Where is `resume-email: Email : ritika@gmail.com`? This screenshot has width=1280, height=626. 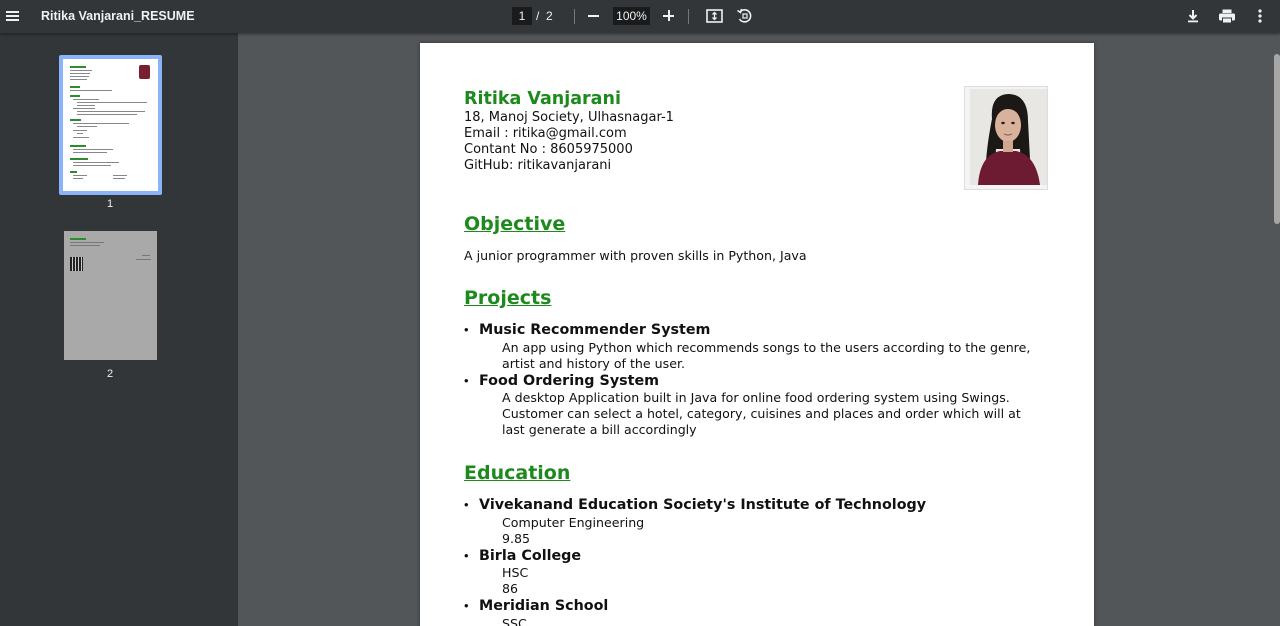 resume-email: Email : ritika@gmail.com is located at coordinates (545, 133).